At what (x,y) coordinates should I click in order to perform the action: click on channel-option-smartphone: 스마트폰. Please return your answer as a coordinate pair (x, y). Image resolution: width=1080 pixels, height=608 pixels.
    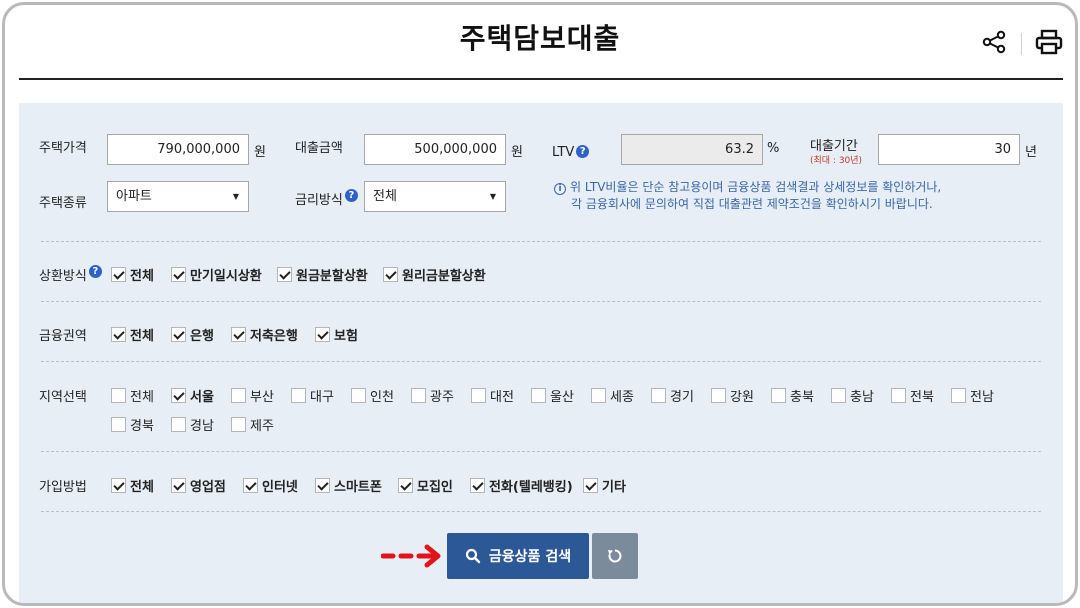
    Looking at the image, I should click on (348, 485).